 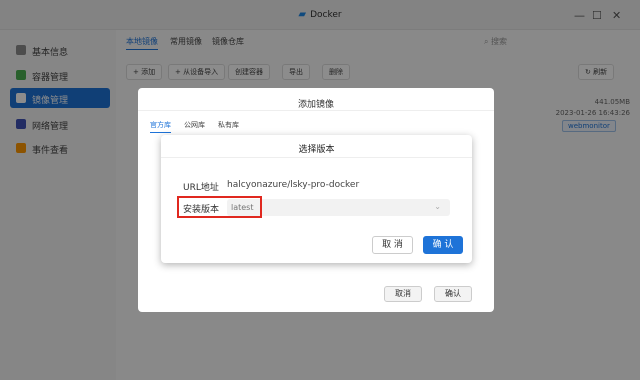 I want to click on tab-official-library: 官方库, so click(x=160, y=126).